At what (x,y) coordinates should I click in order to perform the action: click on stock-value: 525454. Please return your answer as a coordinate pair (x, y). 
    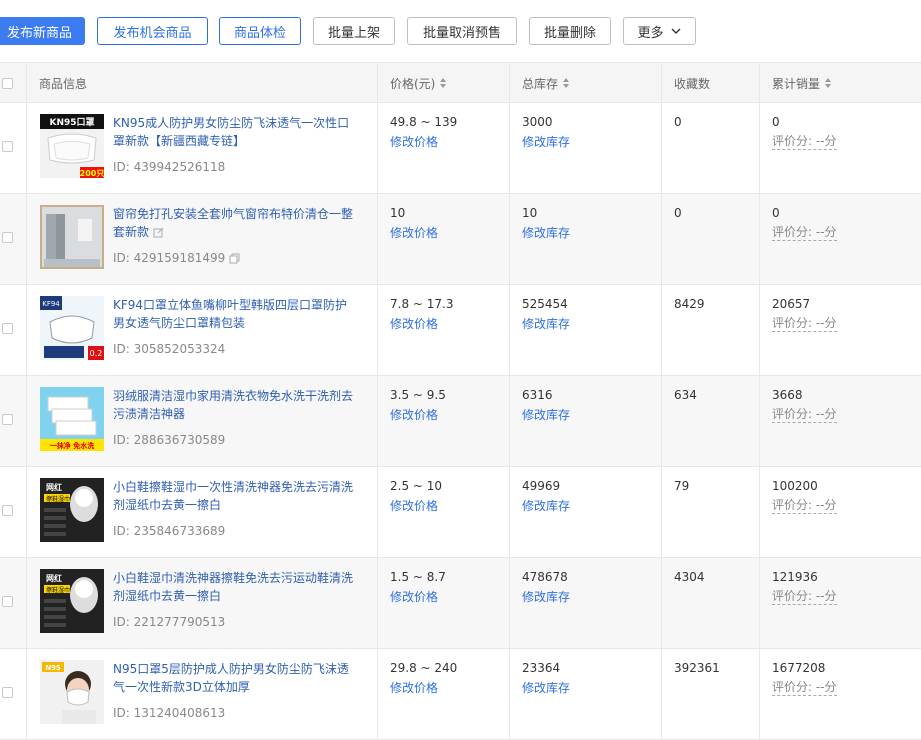
    Looking at the image, I should click on (545, 304).